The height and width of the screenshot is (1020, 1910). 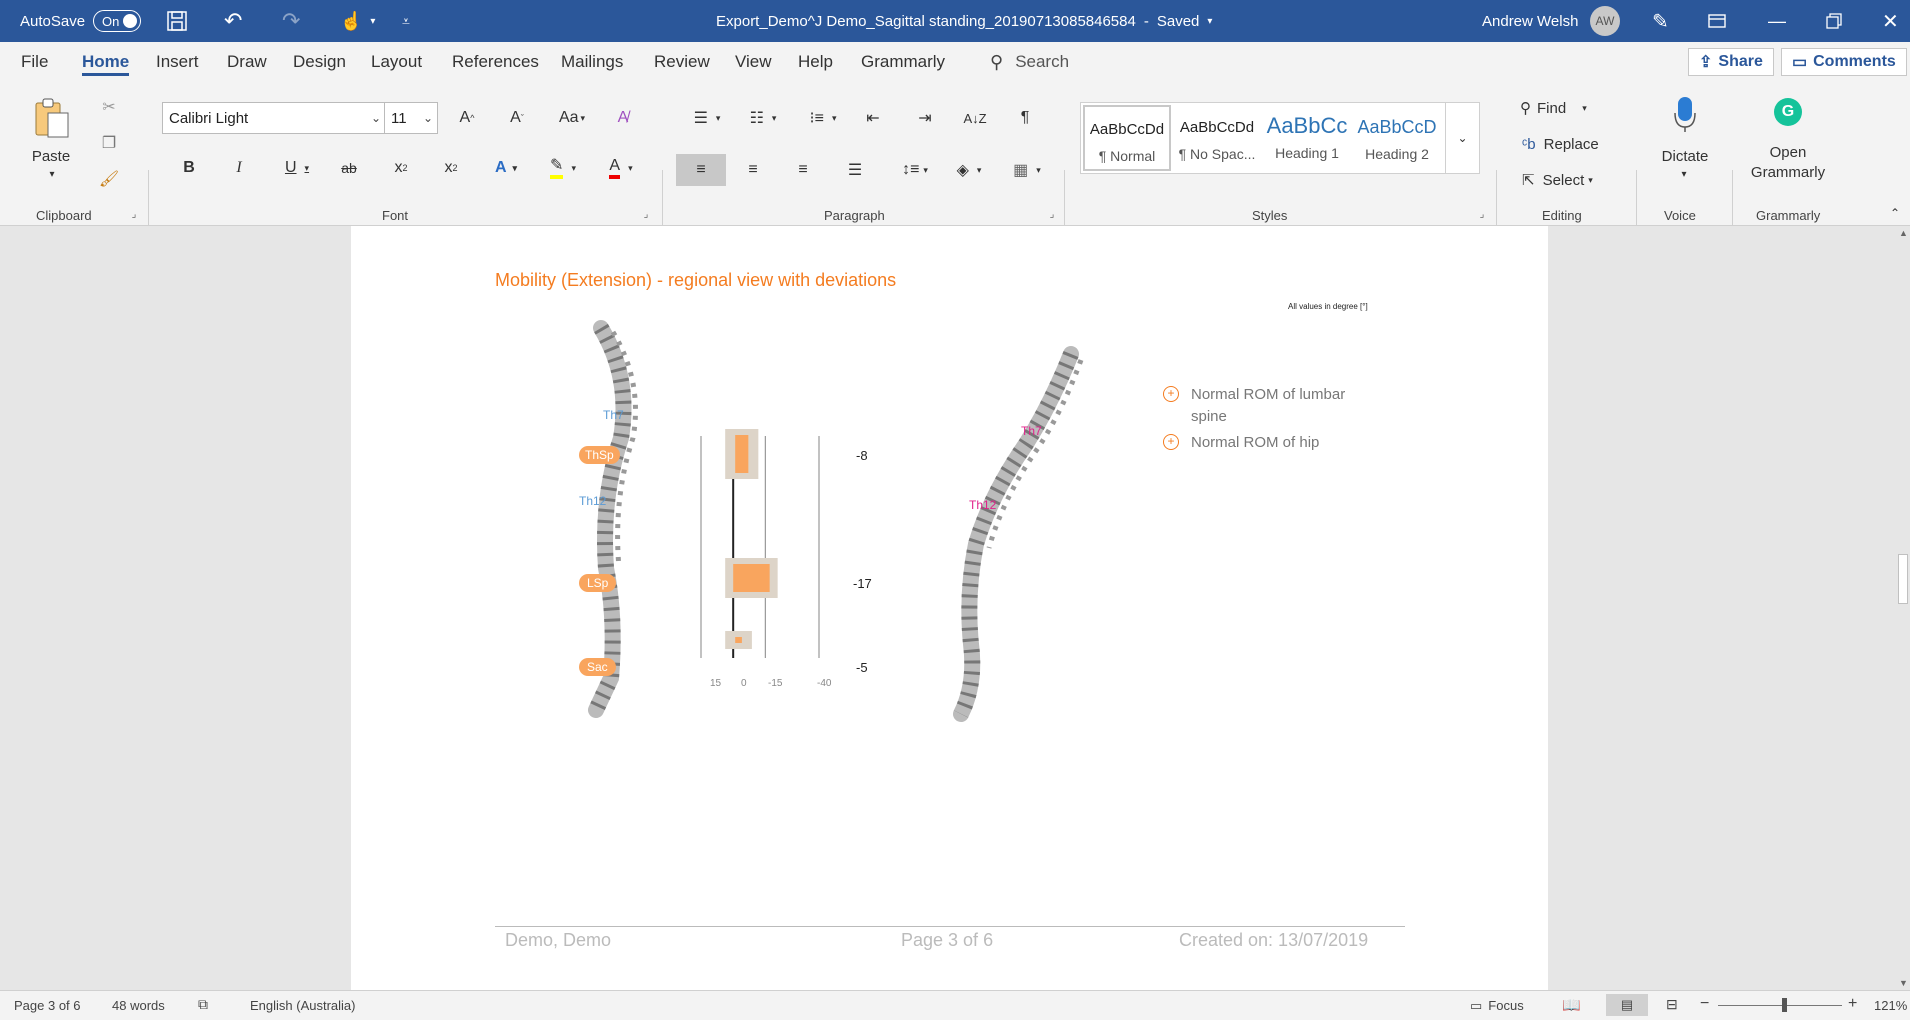 I want to click on style-normal: AaBbCcDd ¶ Normal, so click(x=1127, y=138).